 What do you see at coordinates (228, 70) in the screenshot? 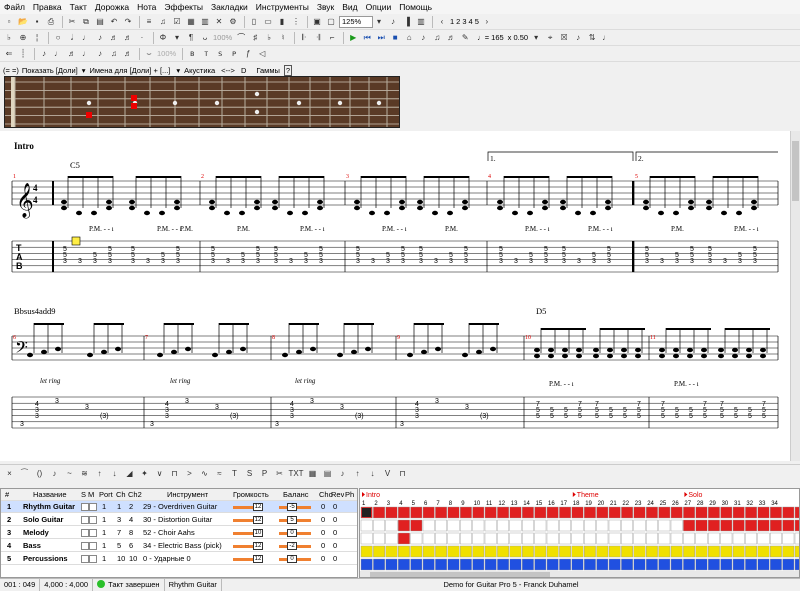
I see `fret-arrows-label: <-->` at bounding box center [228, 70].